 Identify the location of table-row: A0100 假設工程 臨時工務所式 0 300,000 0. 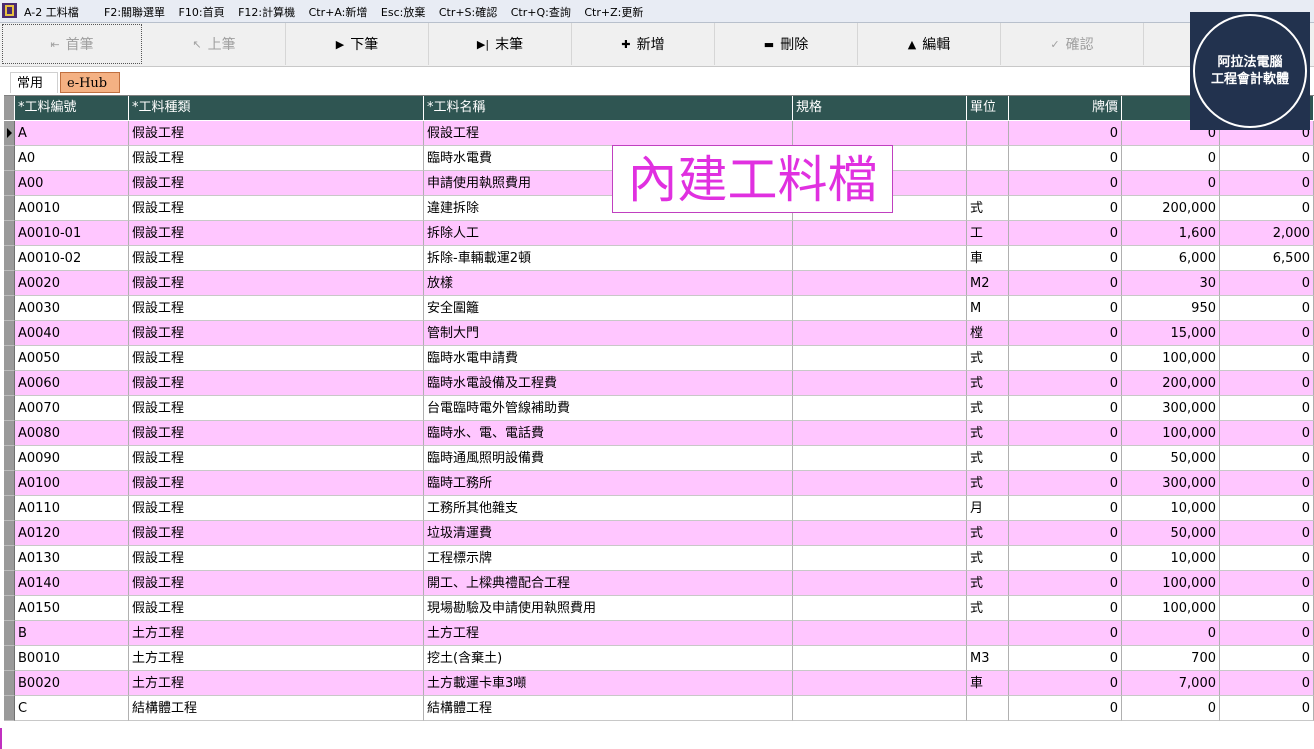
(659, 483).